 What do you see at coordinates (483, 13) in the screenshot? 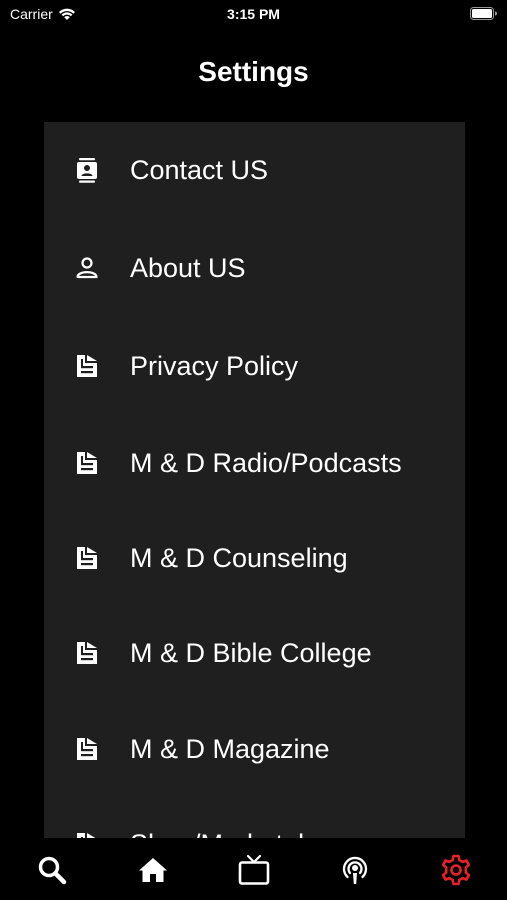
I see `battery-icon` at bounding box center [483, 13].